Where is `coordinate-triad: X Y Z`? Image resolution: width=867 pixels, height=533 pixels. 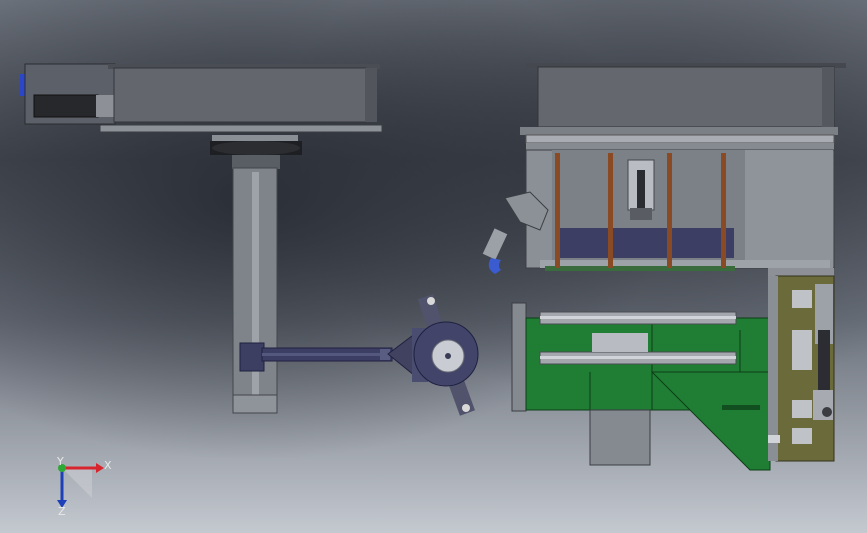
coordinate-triad: X Y Z is located at coordinates (84, 486).